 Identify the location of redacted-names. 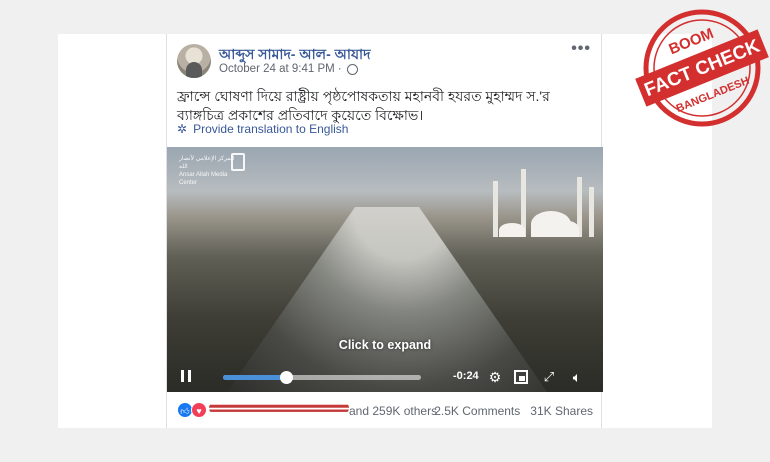
(279, 408).